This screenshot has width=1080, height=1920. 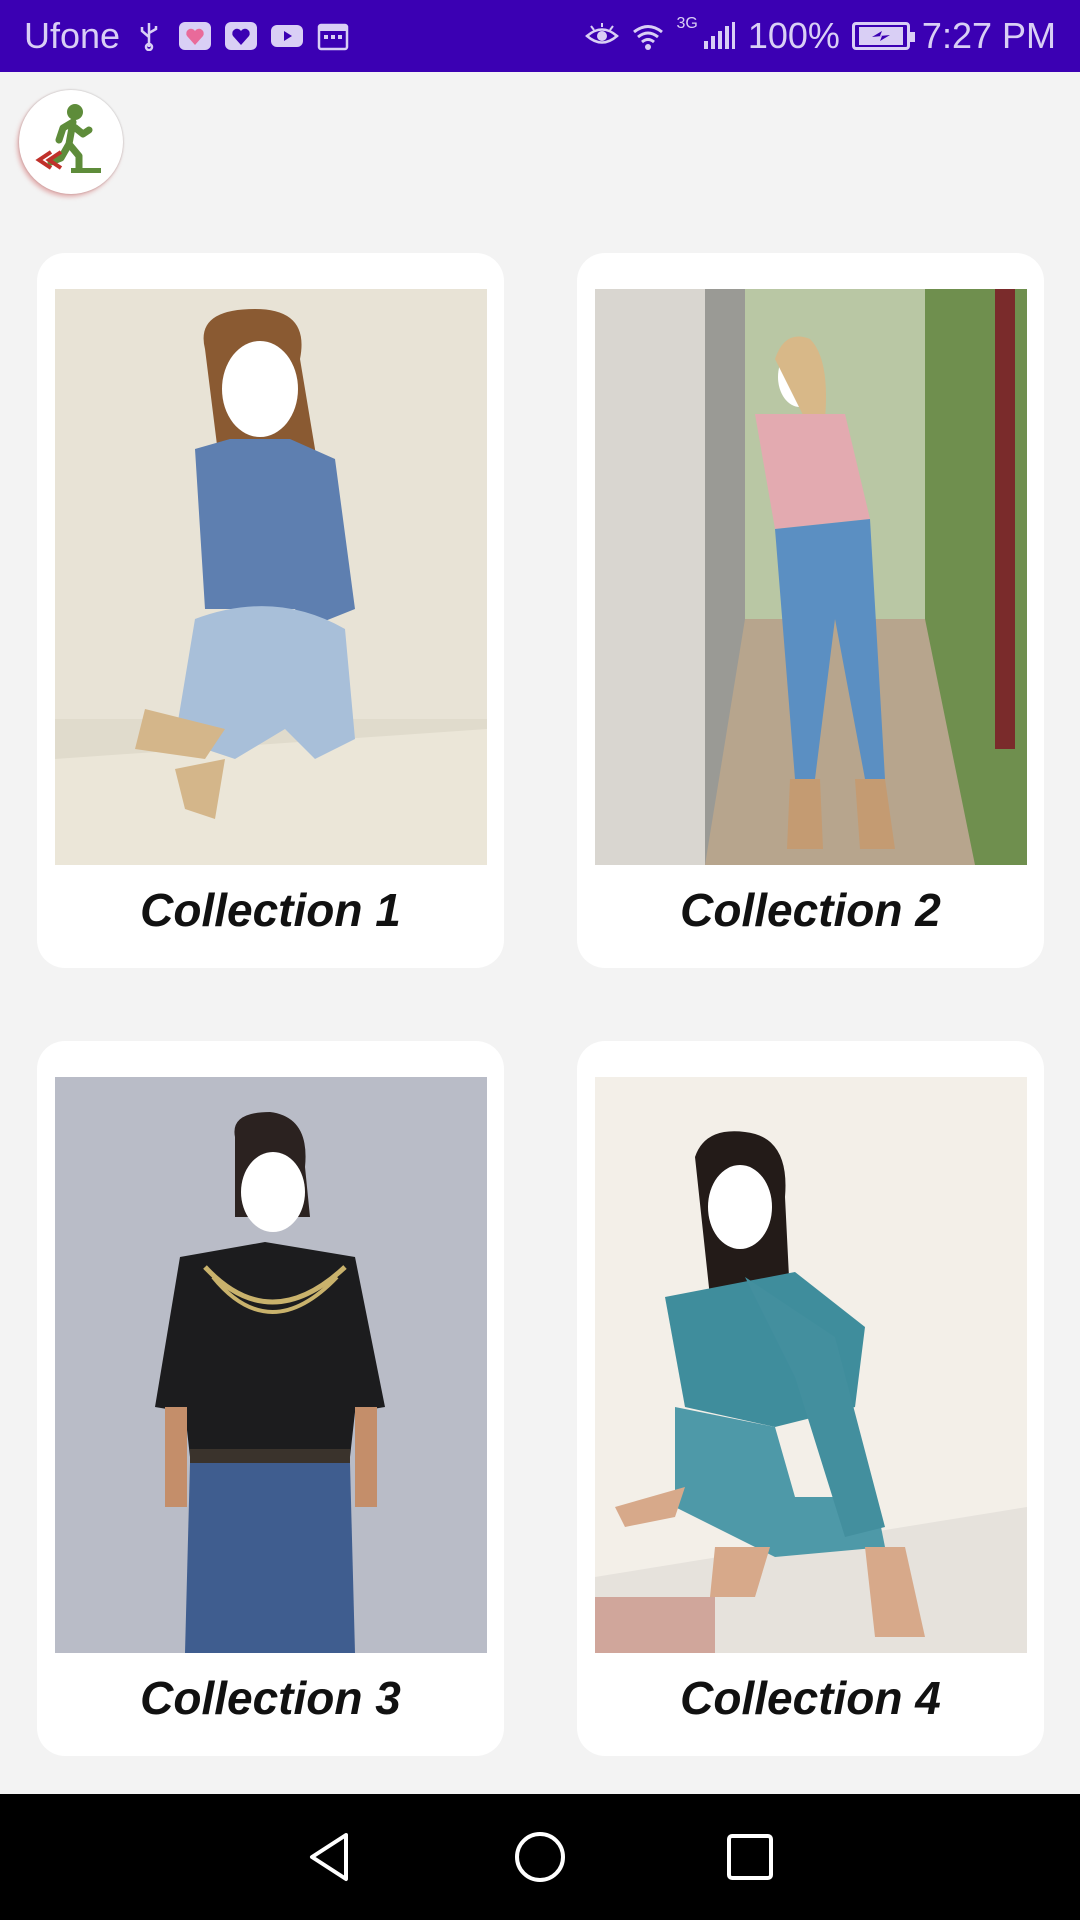 I want to click on system-nav-bar, so click(x=540, y=1857).